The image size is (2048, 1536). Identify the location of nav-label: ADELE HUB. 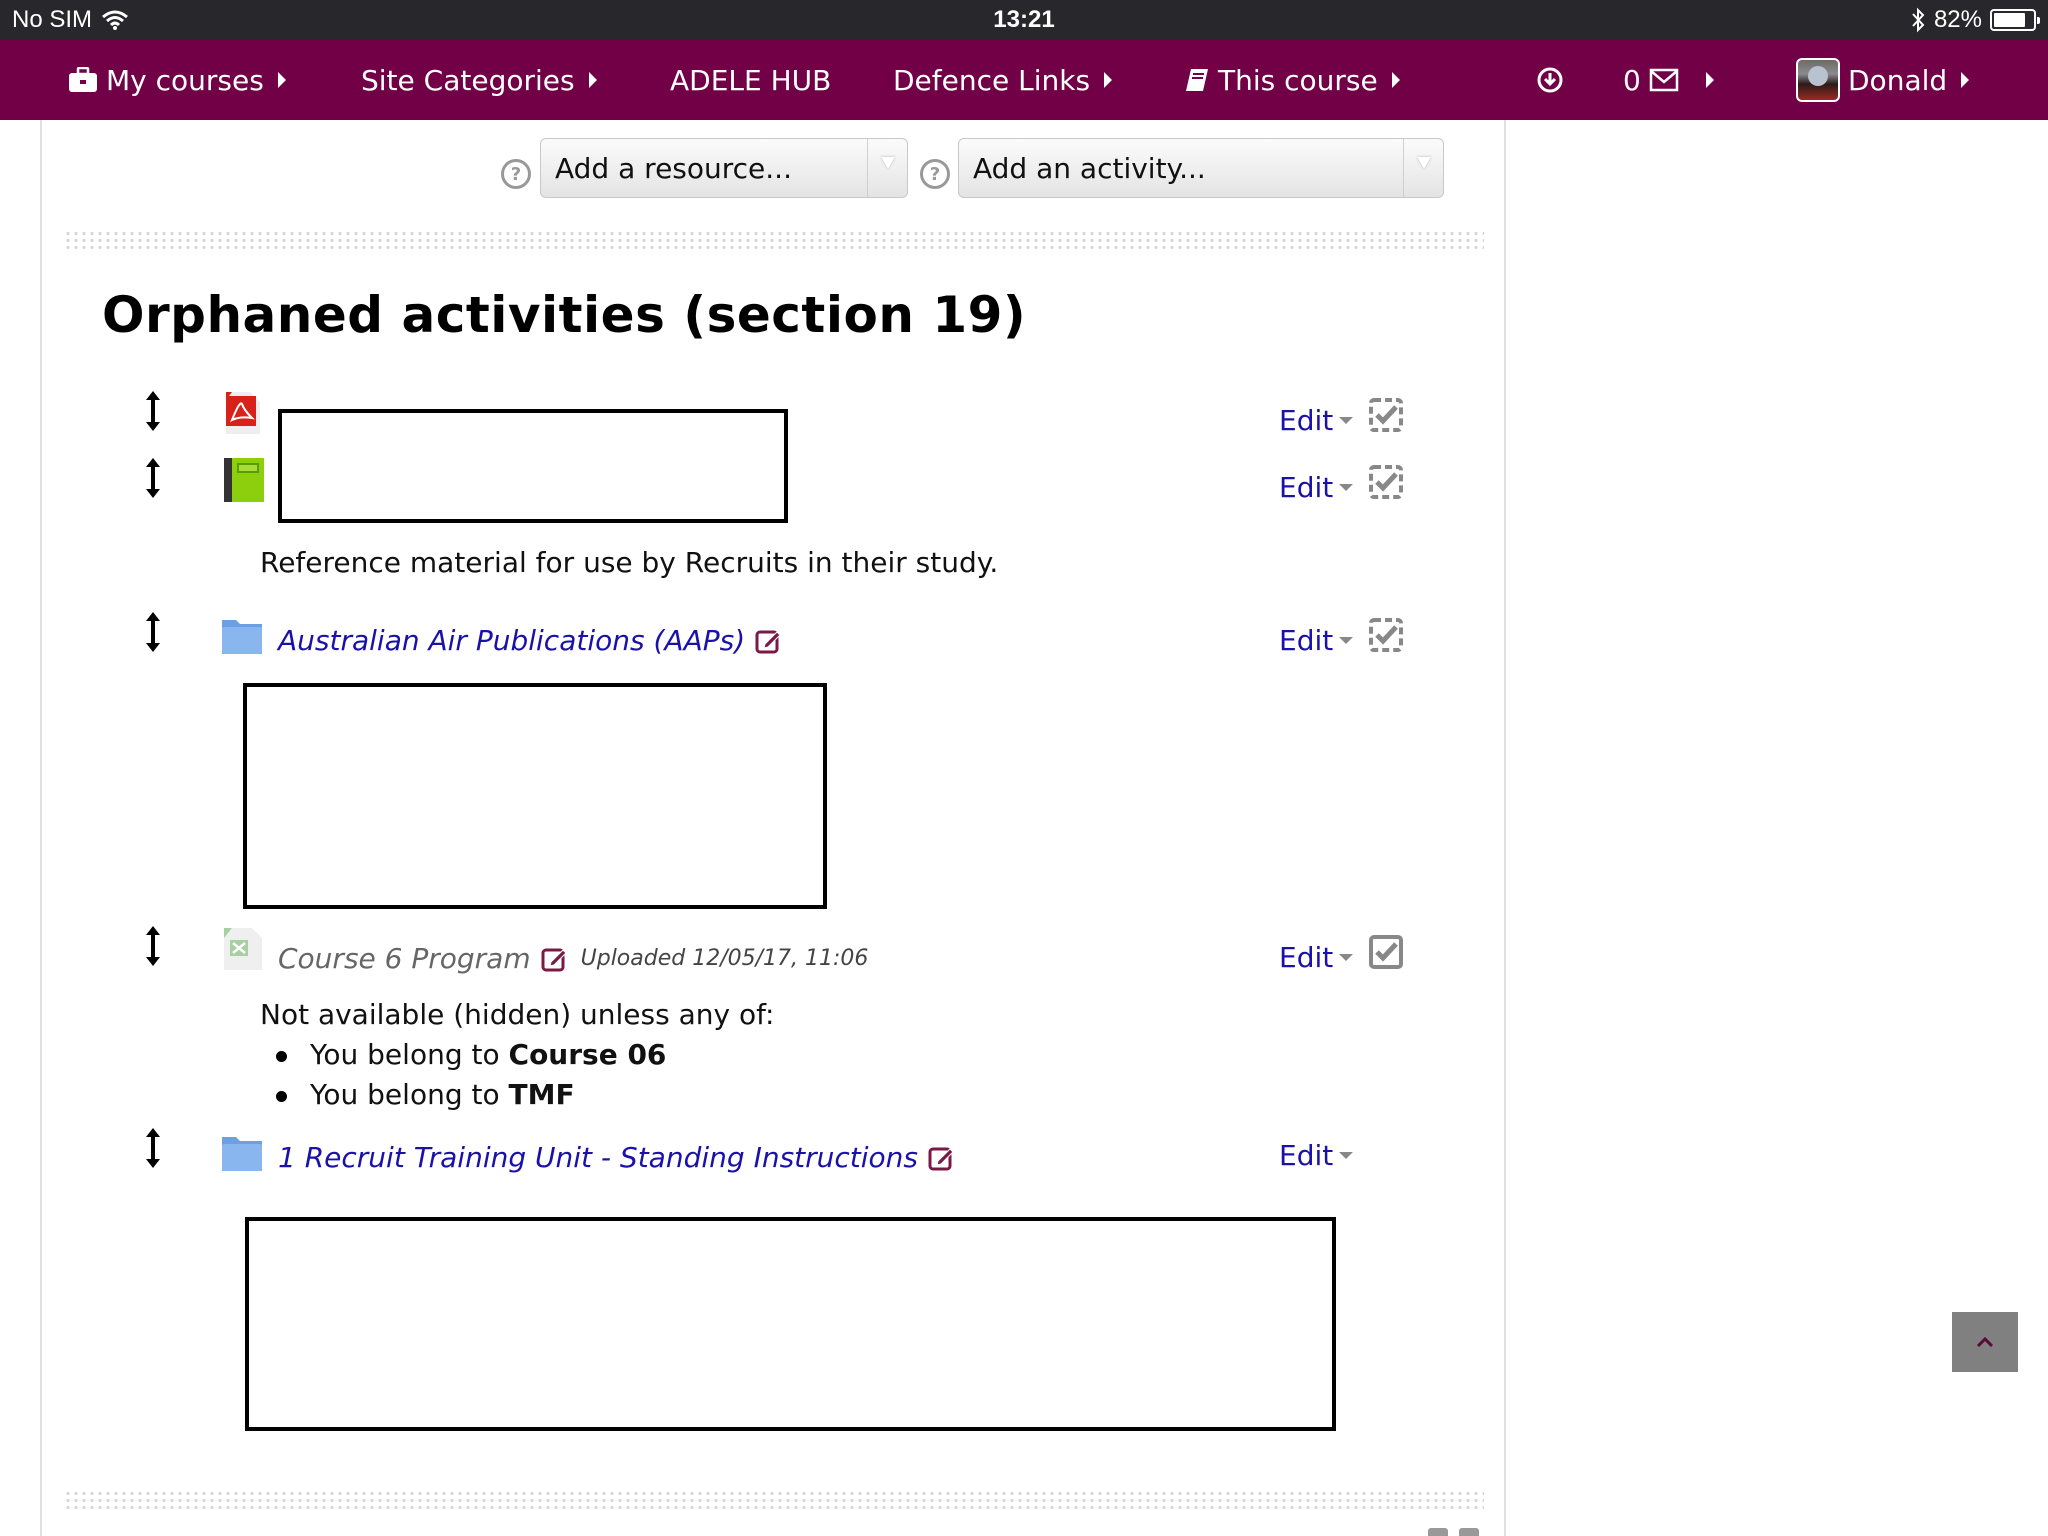
(751, 80).